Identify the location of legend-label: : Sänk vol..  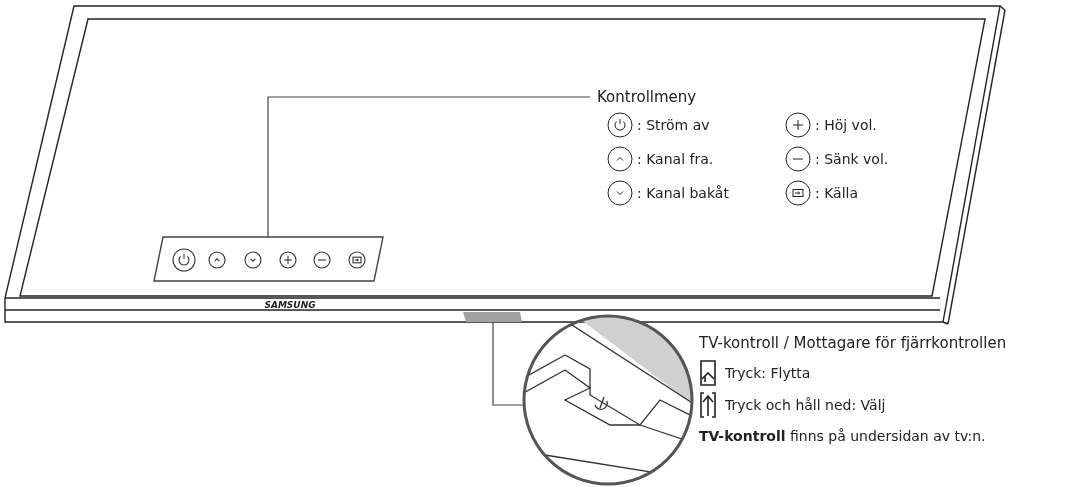
(852, 159).